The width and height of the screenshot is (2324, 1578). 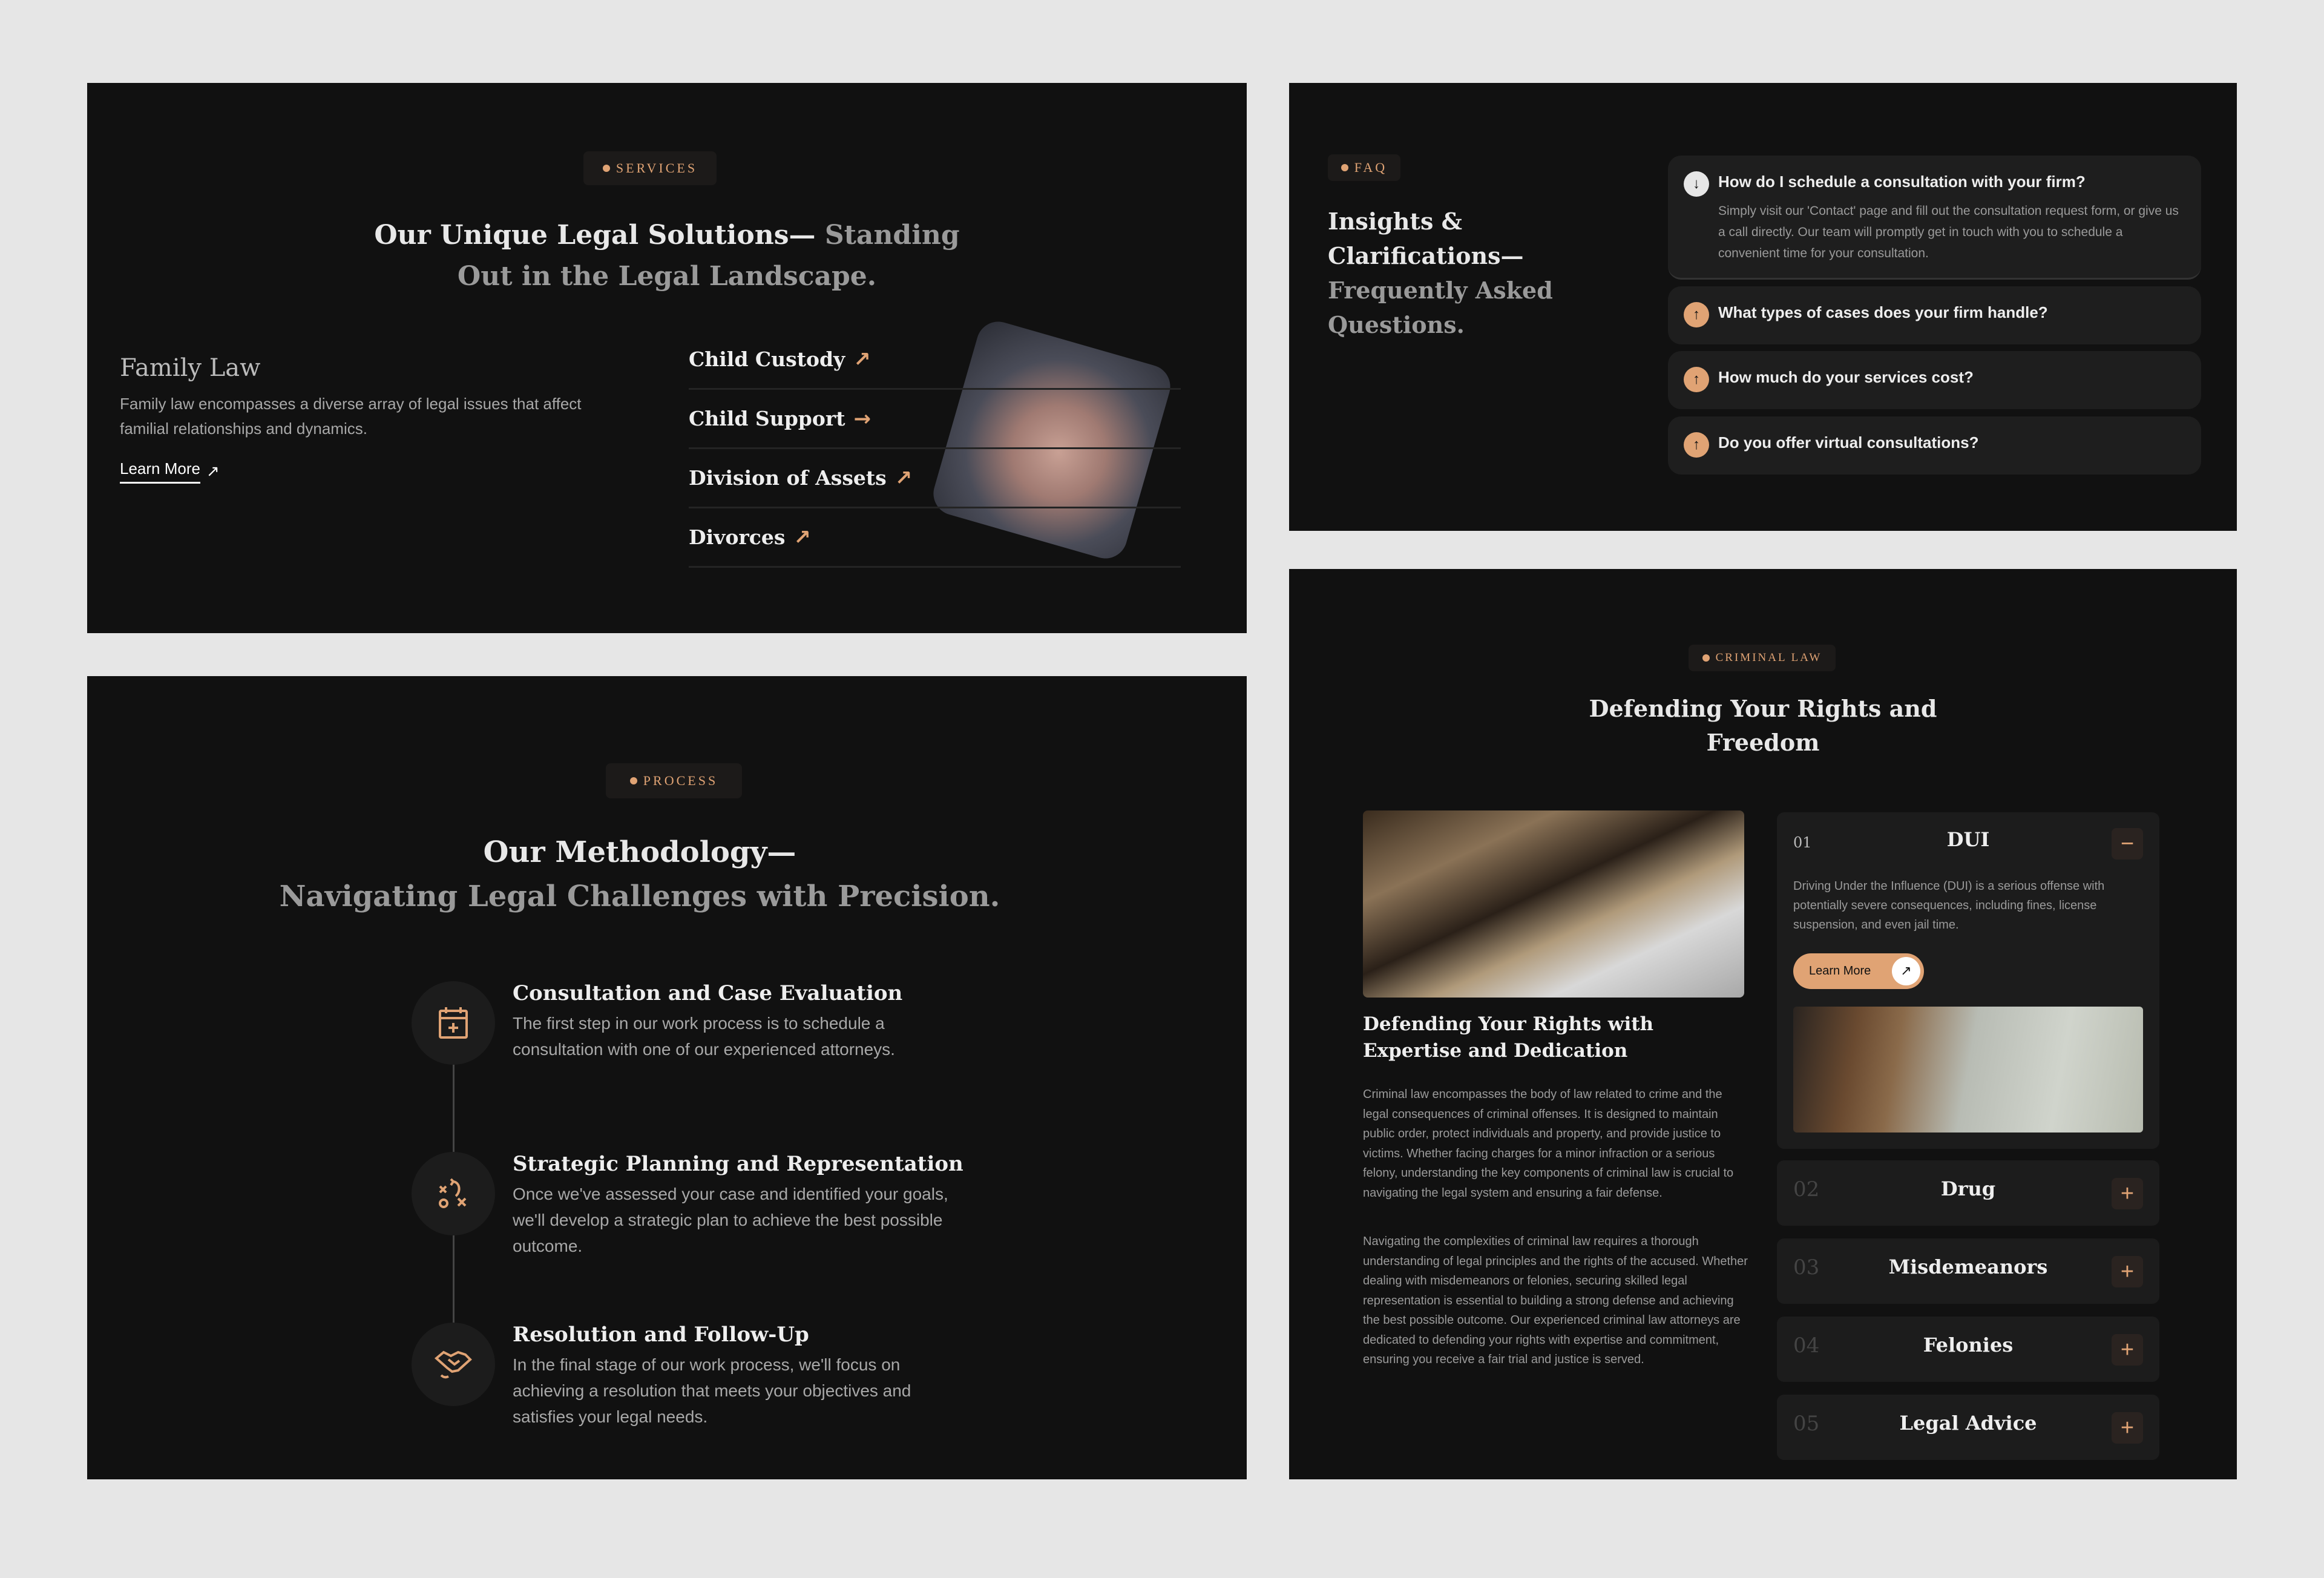 What do you see at coordinates (1848, 442) in the screenshot?
I see `faq-question: Do you offer virtual consultations?` at bounding box center [1848, 442].